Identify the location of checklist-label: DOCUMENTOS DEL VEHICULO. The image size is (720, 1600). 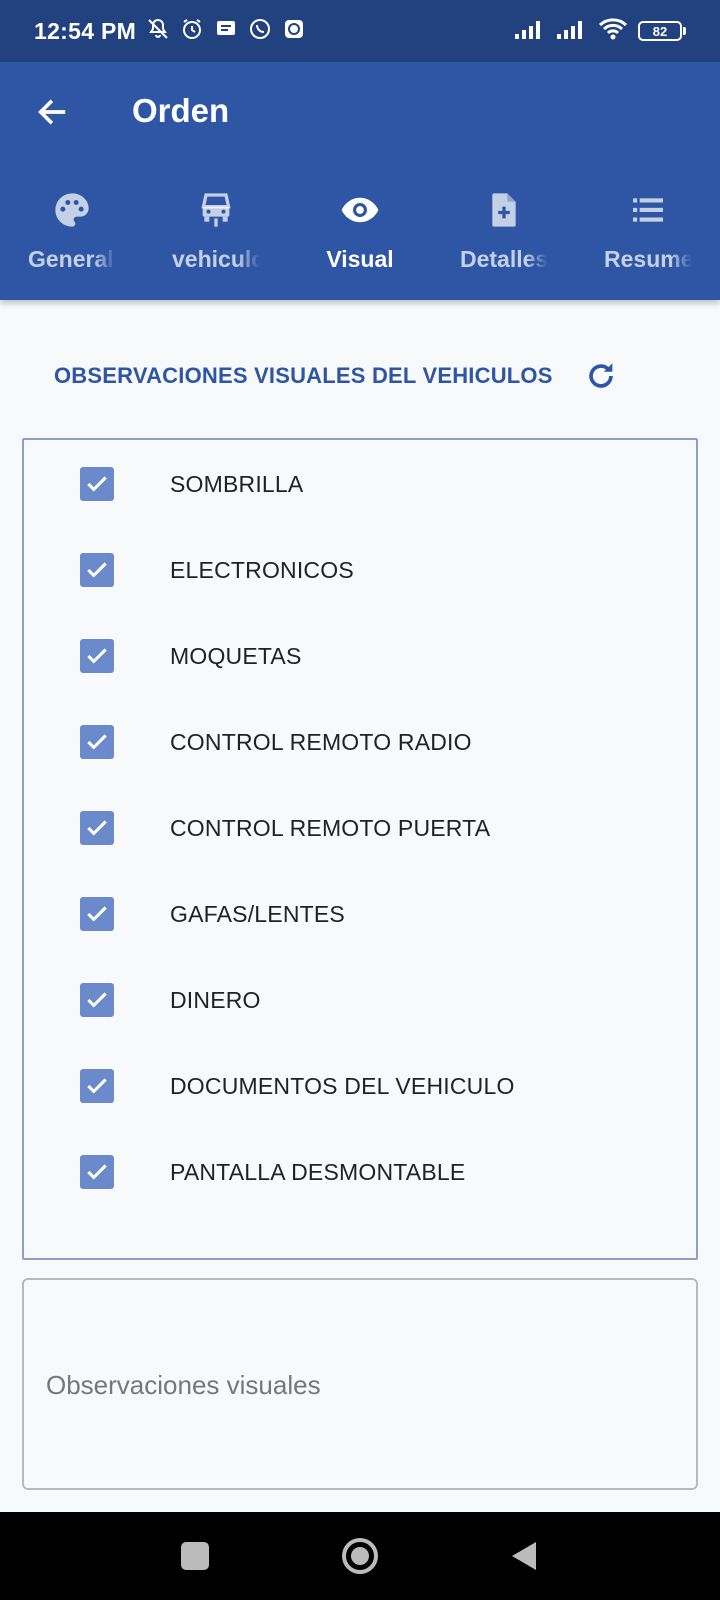
(342, 1085).